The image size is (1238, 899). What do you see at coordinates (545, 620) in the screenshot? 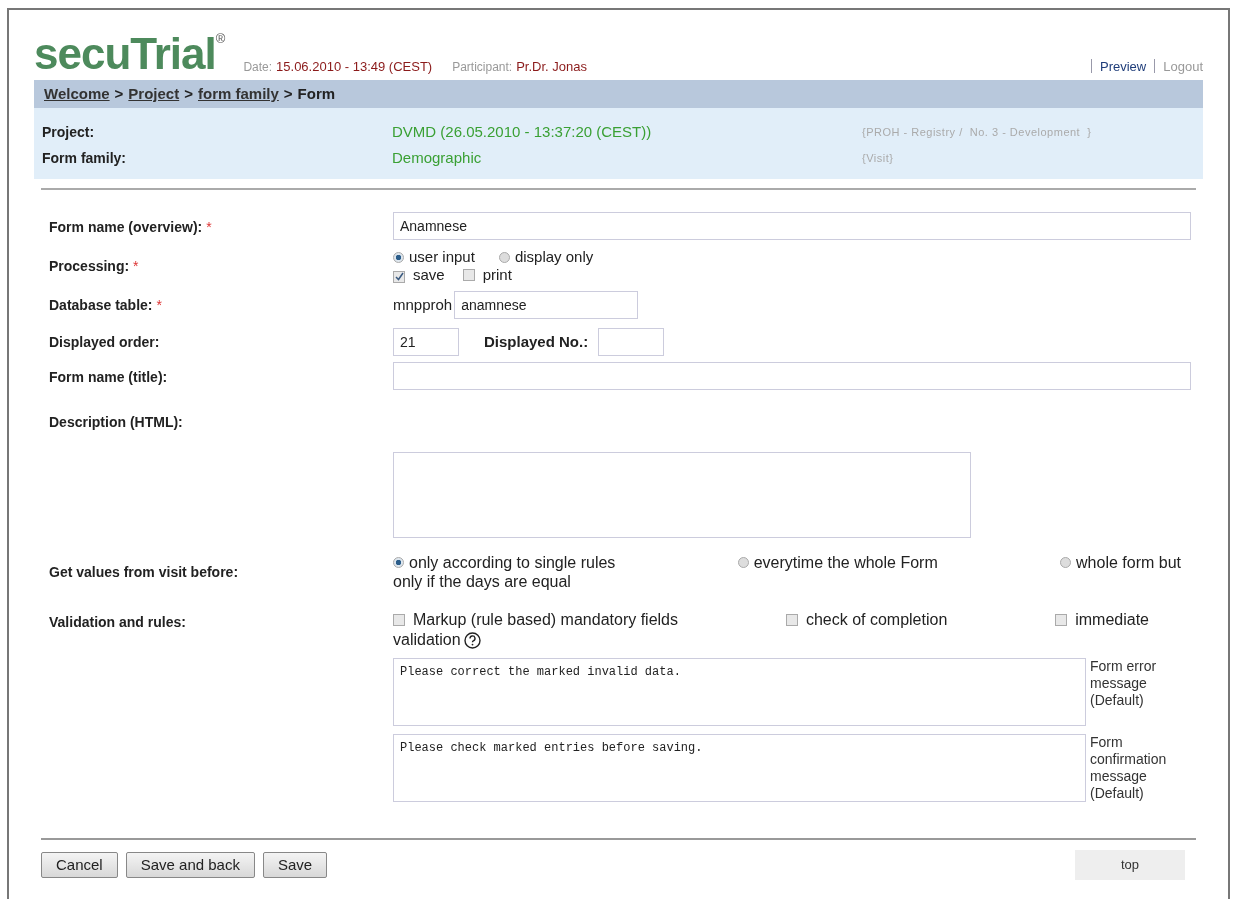
I see `checkbox-label: Markup (rule based) mandatory fields` at bounding box center [545, 620].